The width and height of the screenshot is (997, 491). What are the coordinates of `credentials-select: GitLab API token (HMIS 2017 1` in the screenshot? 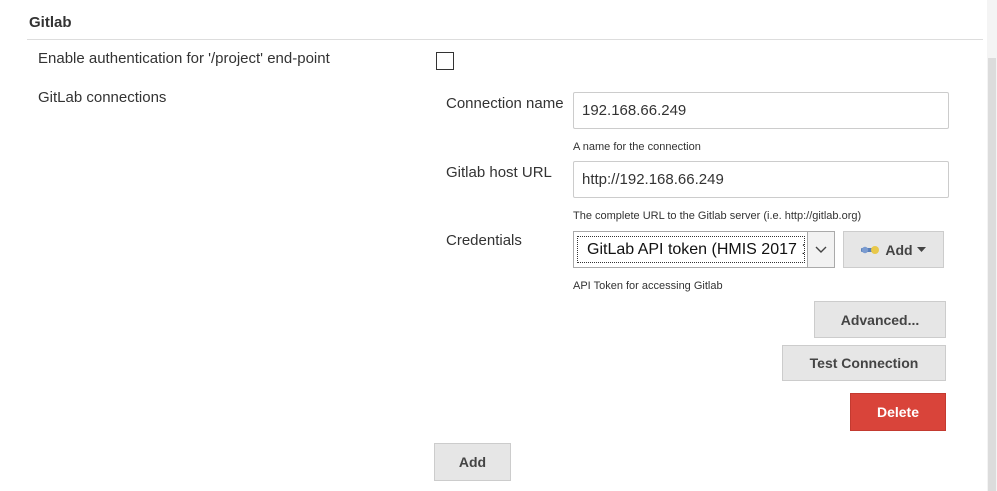 It's located at (704, 249).